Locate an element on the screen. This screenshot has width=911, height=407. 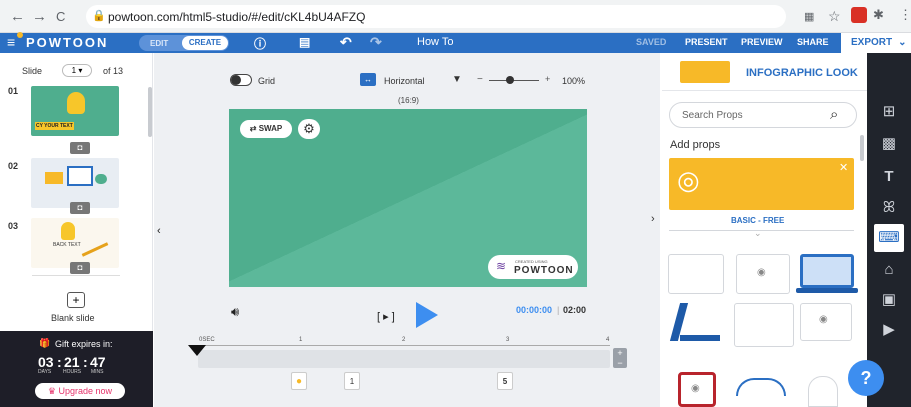
chevron-down-icon: ⌄ is located at coordinates (902, 42).